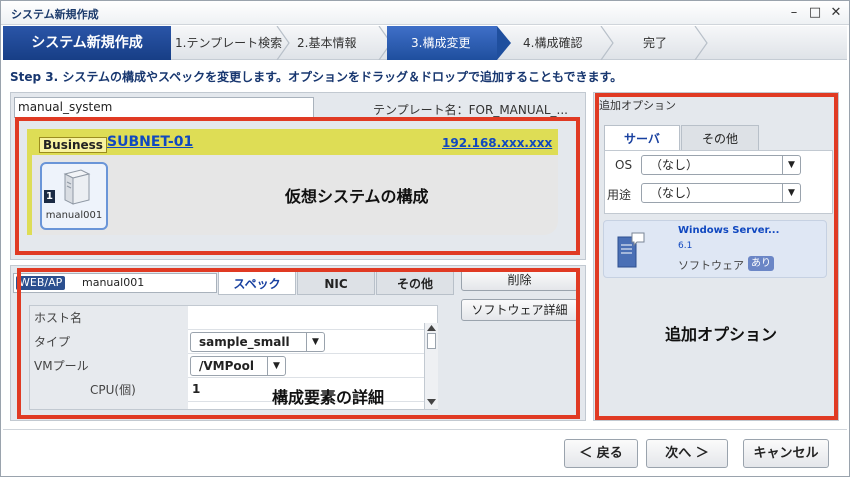  I want to click on tab-spec: スペック, so click(257, 283).